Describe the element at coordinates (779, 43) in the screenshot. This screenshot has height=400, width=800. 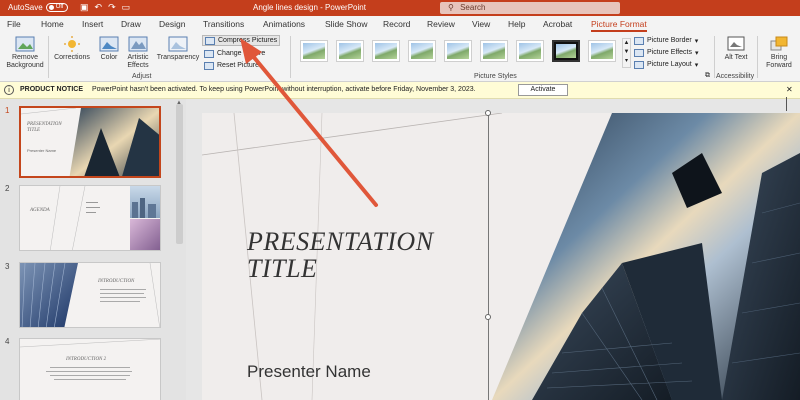
I see `bring-forward-icon` at that location.